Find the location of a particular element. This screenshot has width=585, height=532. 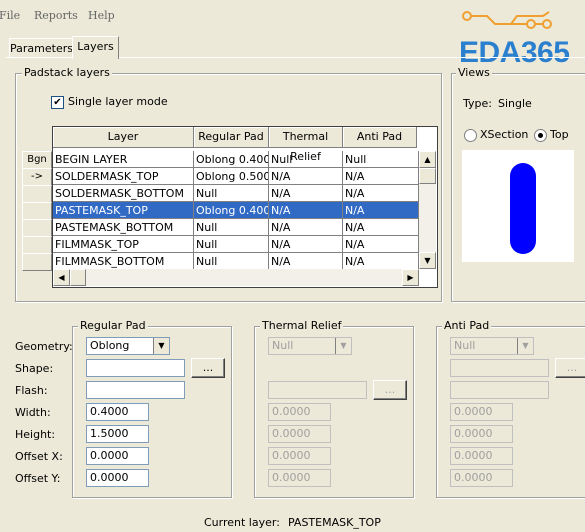

cell-layer: SOLDERMASK_BOTTOM is located at coordinates (123, 193).